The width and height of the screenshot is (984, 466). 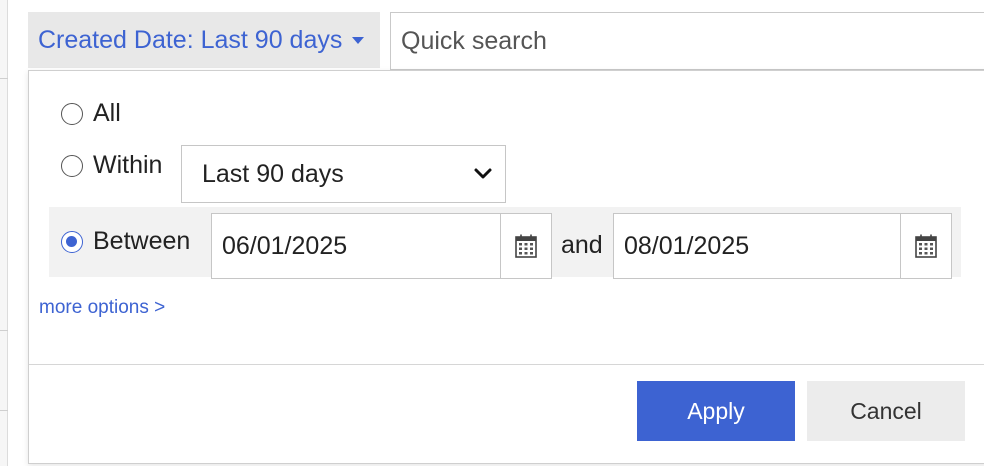 I want to click on radio-within, so click(x=72, y=165).